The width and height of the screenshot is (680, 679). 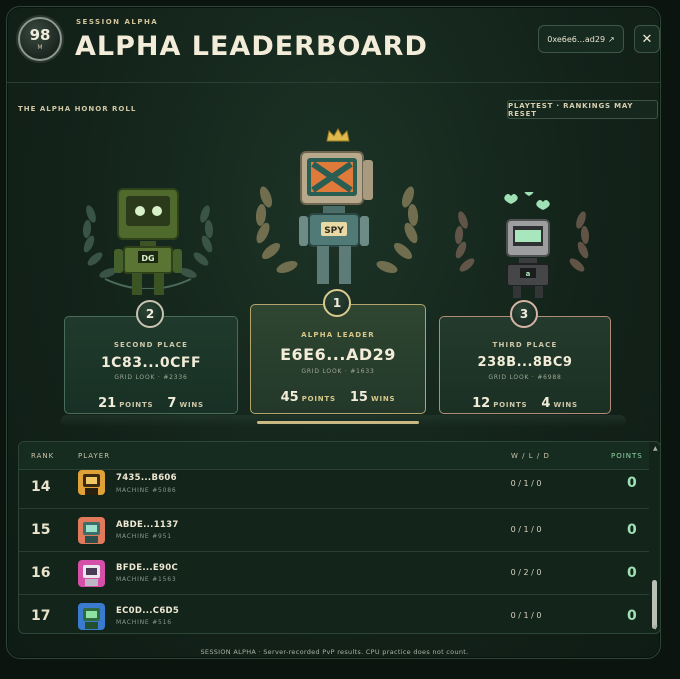 What do you see at coordinates (147, 568) in the screenshot?
I see `player-name: BFDE...E90C` at bounding box center [147, 568].